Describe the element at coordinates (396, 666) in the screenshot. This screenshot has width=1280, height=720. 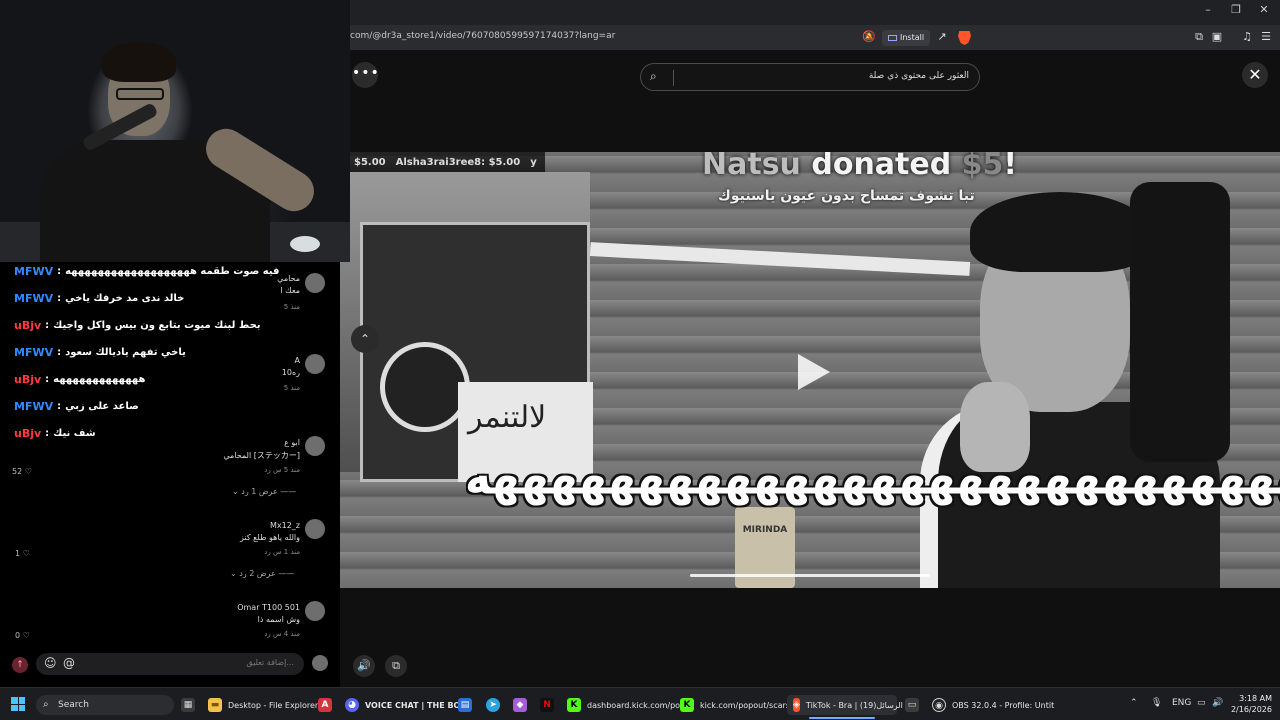
I see `pip-icon: ⧉` at that location.